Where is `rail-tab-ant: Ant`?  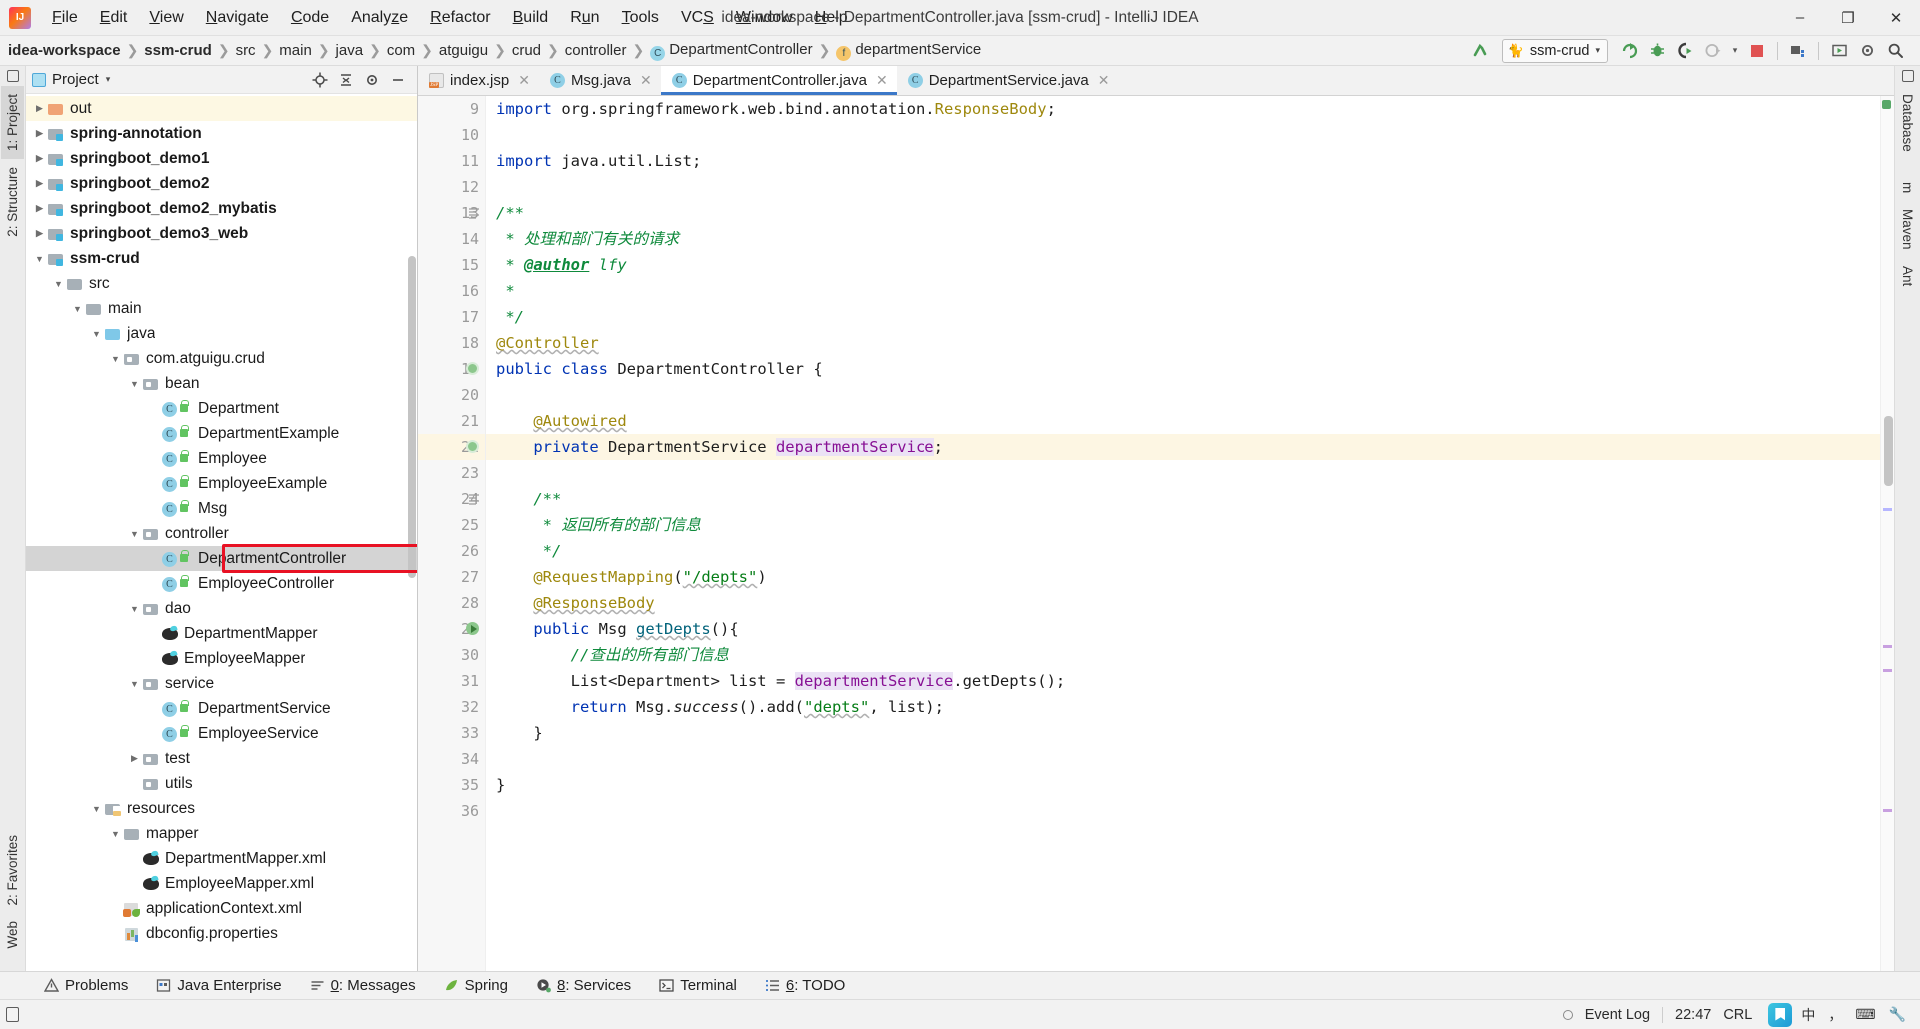 rail-tab-ant: Ant is located at coordinates (1907, 276).